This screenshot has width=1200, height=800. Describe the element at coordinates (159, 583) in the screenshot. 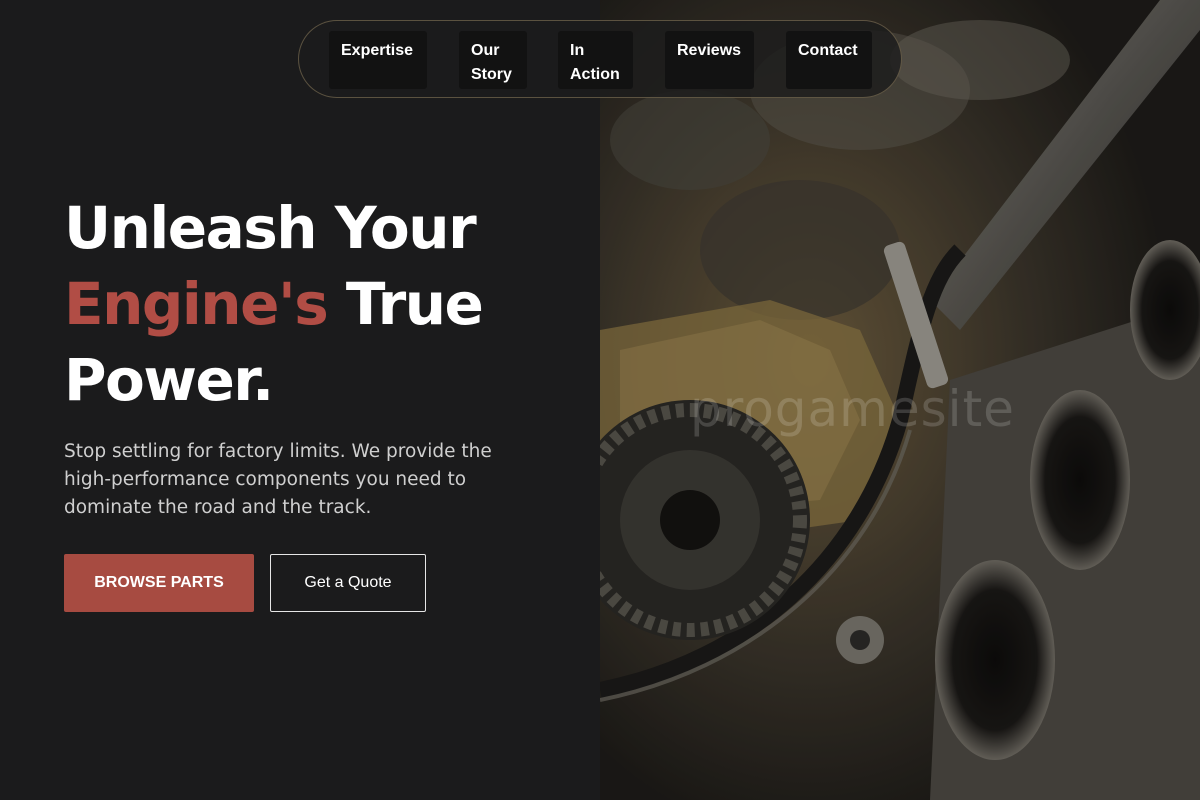

I see `browse-parts-button: BROWSE PARTS` at that location.